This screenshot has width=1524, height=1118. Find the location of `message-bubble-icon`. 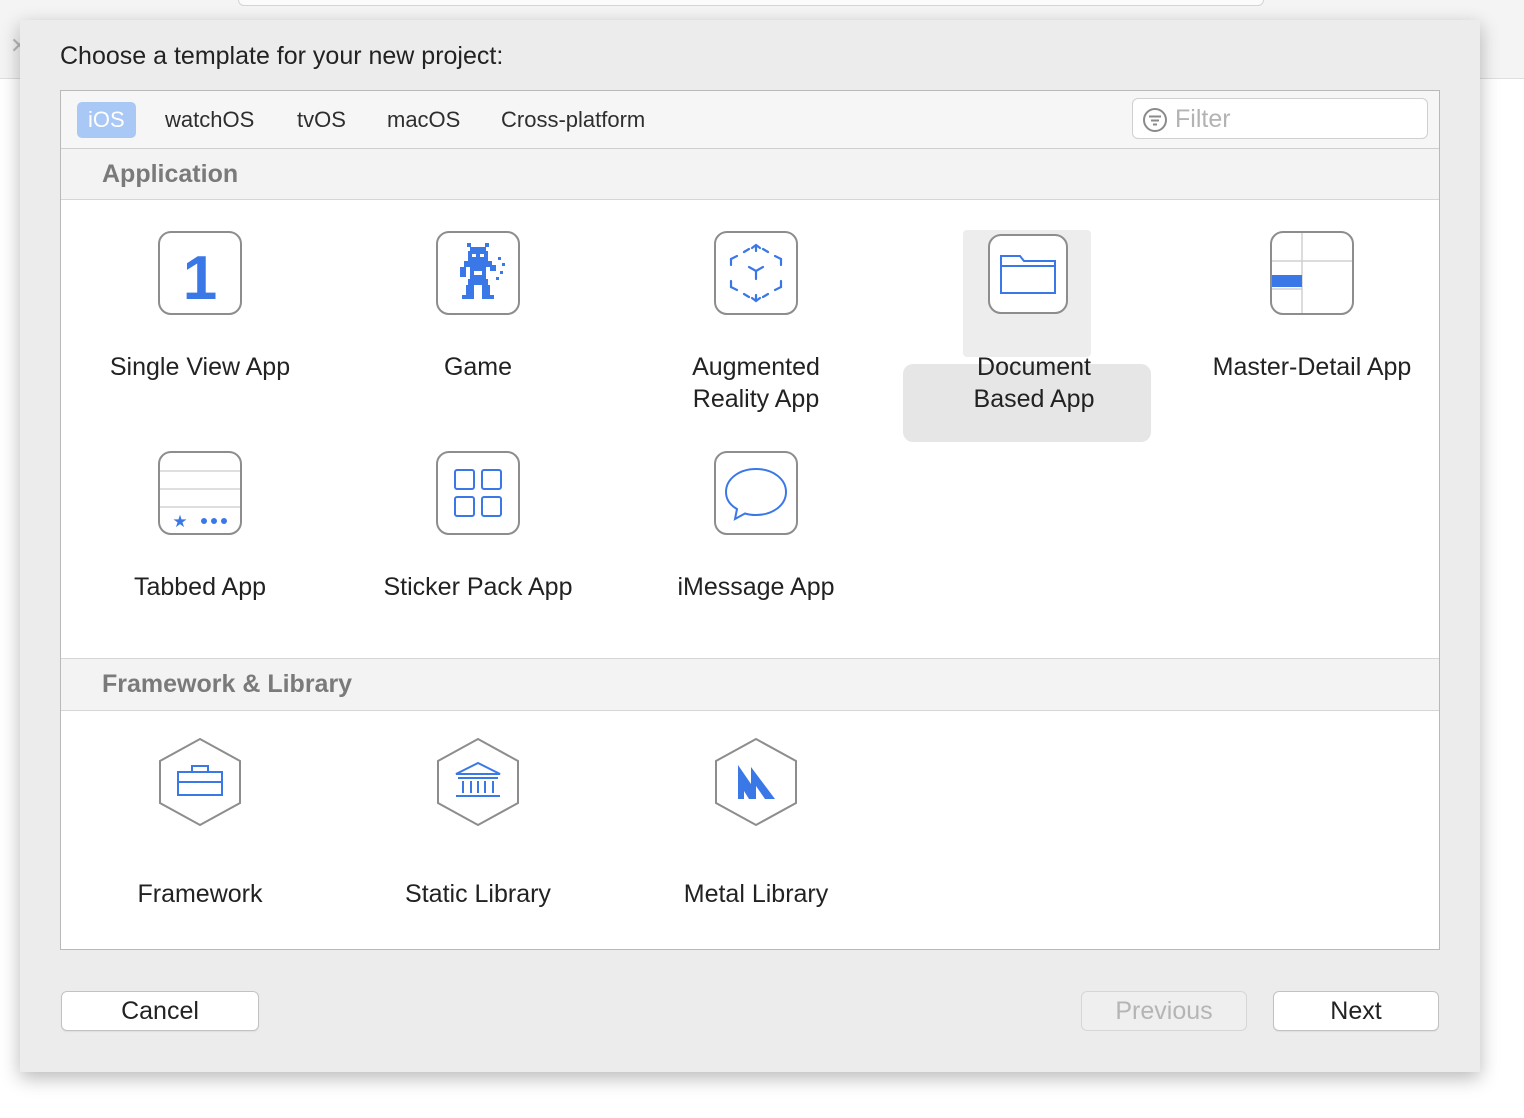

message-bubble-icon is located at coordinates (756, 493).